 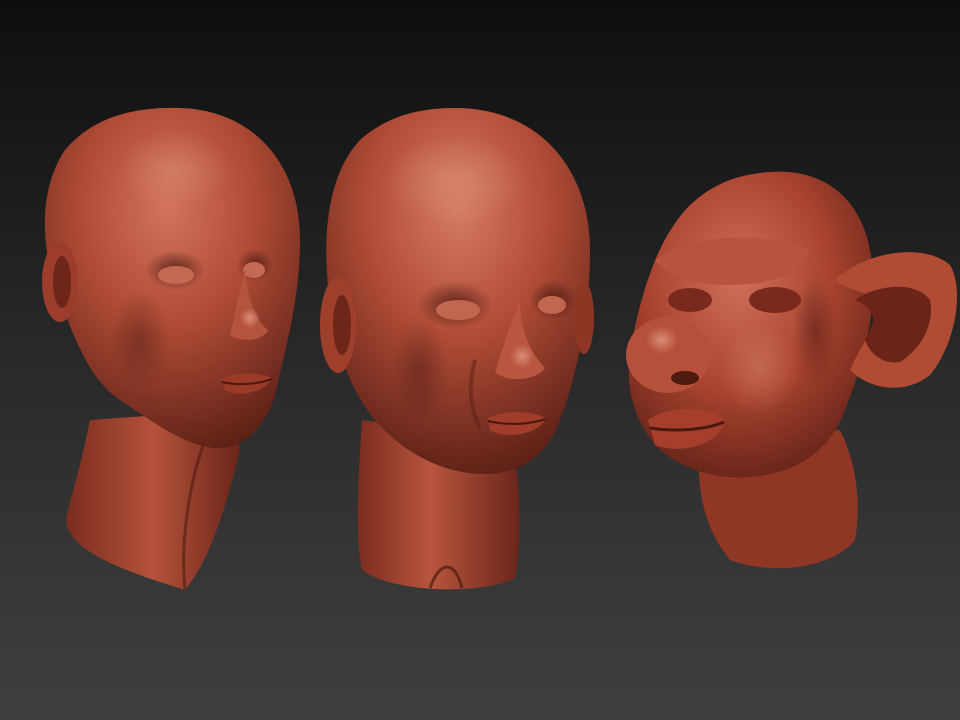 What do you see at coordinates (584, 318) in the screenshot?
I see `head-center-ear-right` at bounding box center [584, 318].